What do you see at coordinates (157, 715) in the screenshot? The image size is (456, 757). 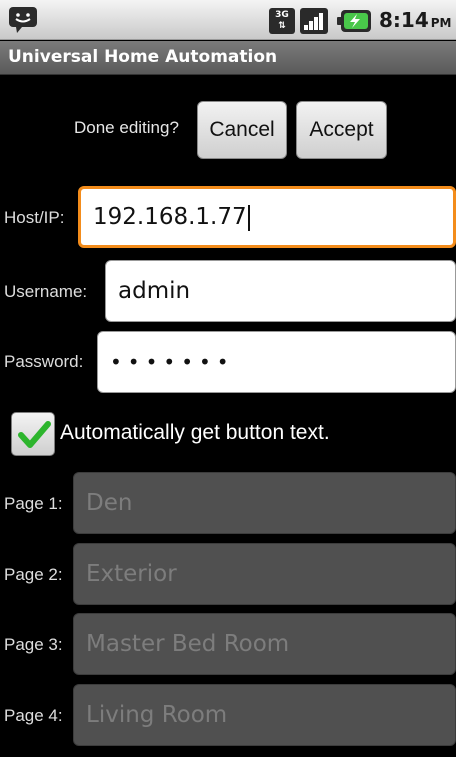 I see `page-4-value: Living Room` at bounding box center [157, 715].